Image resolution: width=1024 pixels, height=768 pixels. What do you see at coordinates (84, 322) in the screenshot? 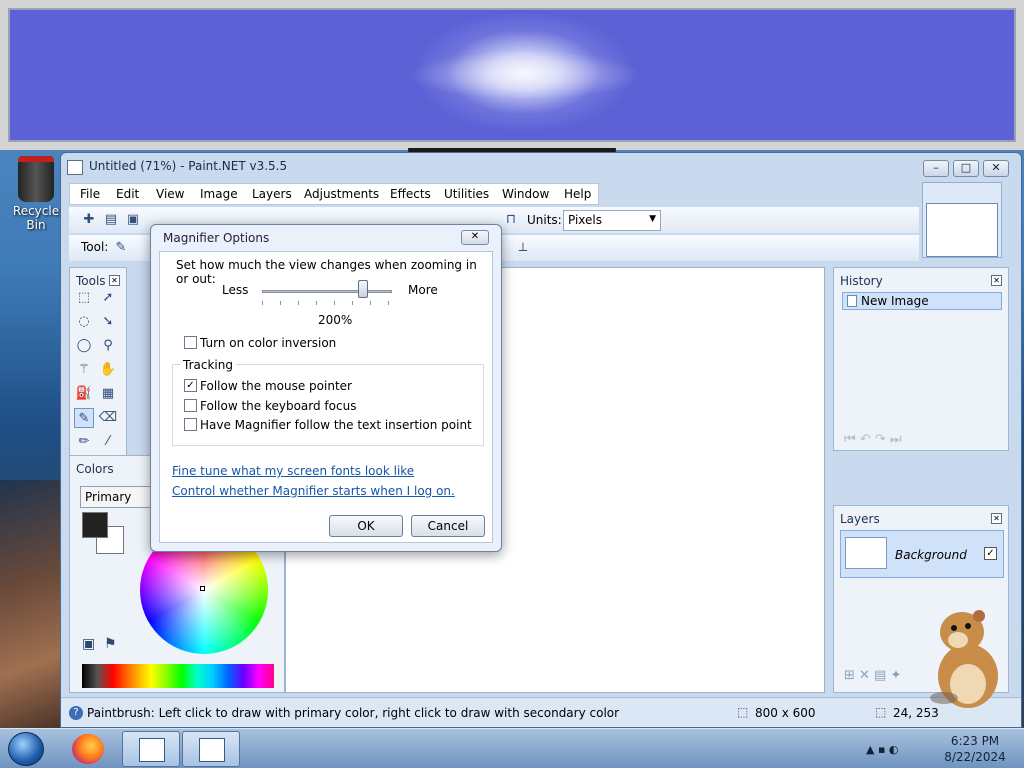
I see `lasso-icon: ◌` at bounding box center [84, 322].